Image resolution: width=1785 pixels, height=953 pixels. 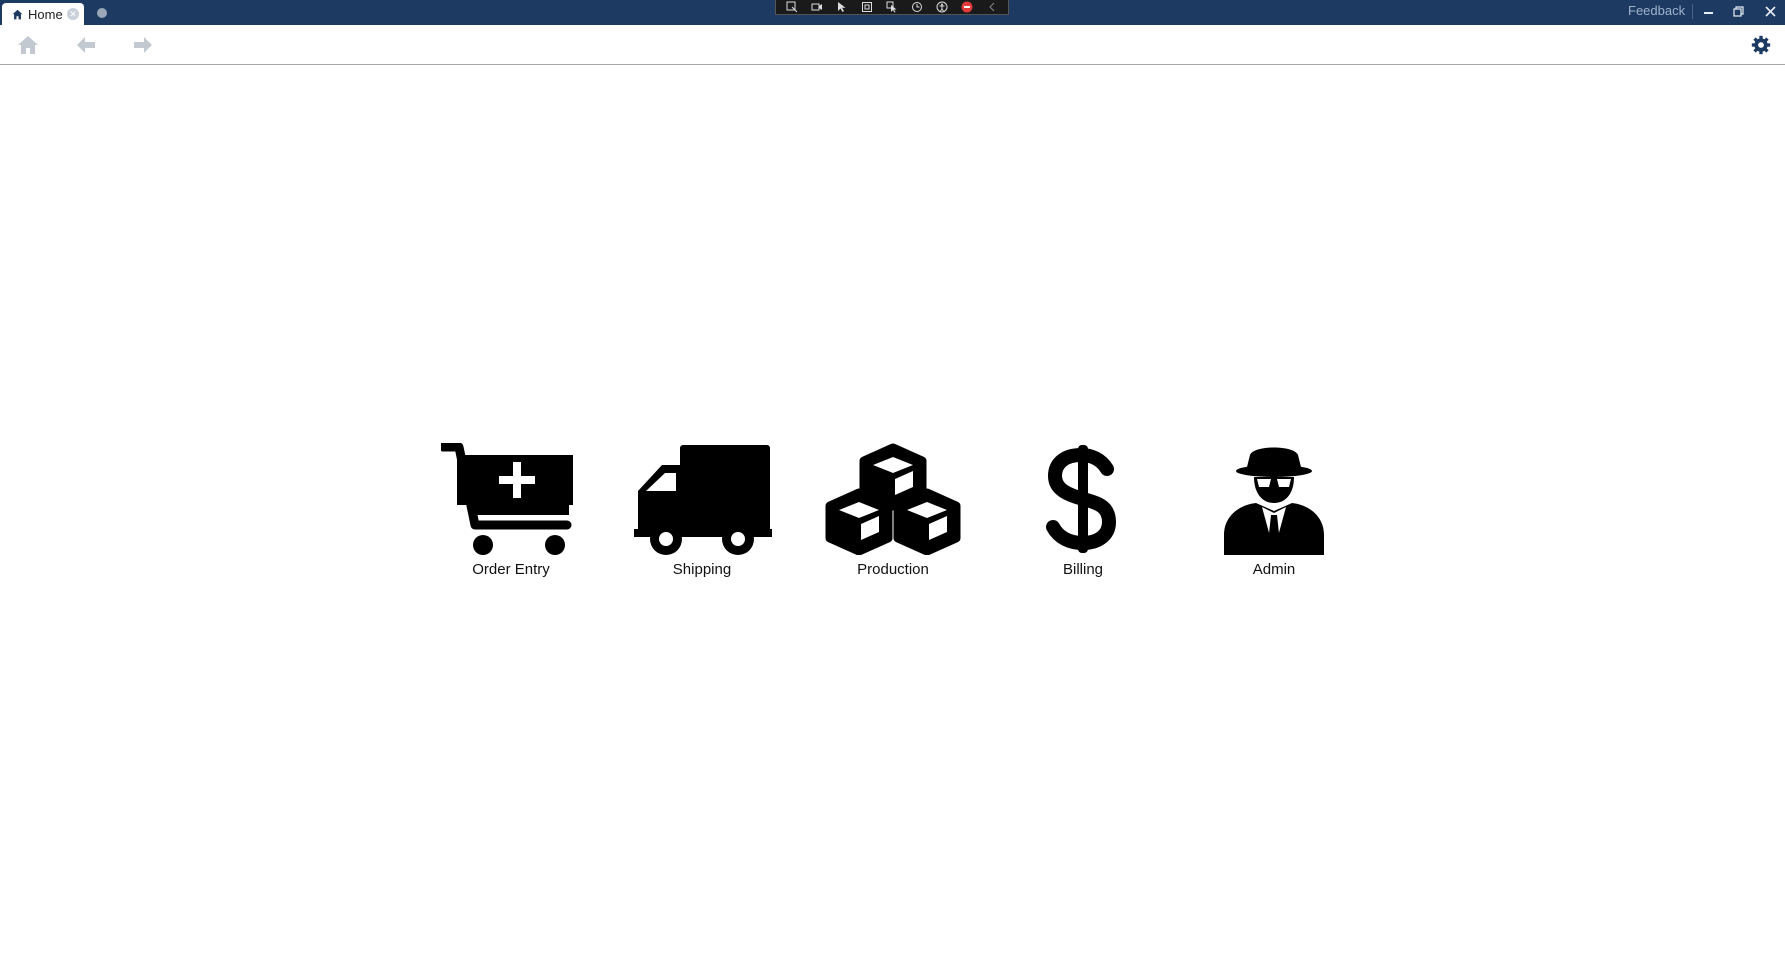 I want to click on navigation-toolbar, so click(x=892, y=45).